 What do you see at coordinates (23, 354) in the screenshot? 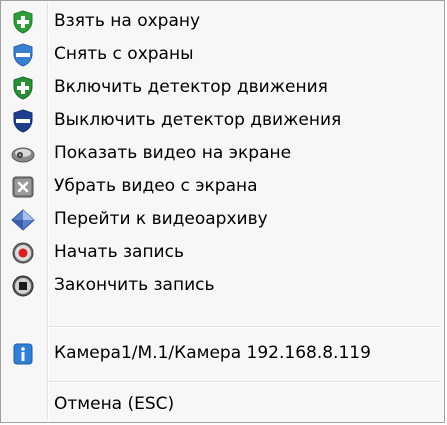
I see `info-icon` at bounding box center [23, 354].